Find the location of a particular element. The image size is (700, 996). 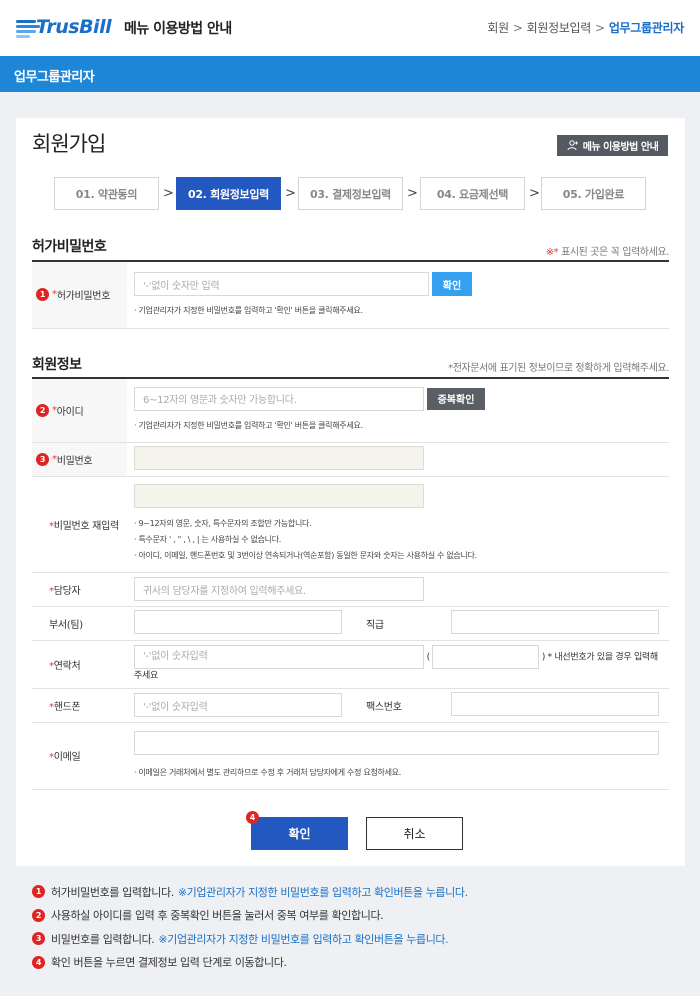

form-row: 부서(팀) 직급 is located at coordinates (350, 623).